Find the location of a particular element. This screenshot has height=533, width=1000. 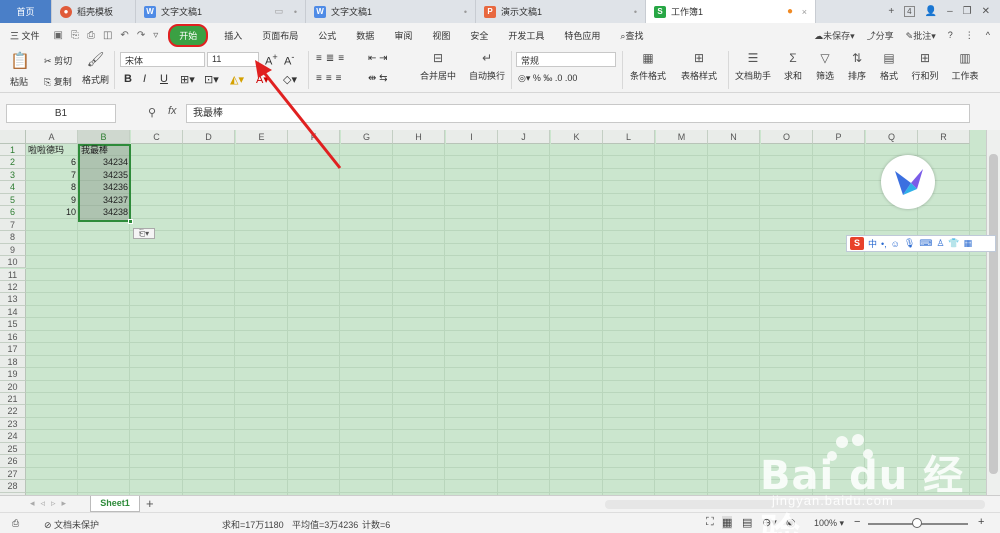

tab-review: 审阅 is located at coordinates (403, 35).